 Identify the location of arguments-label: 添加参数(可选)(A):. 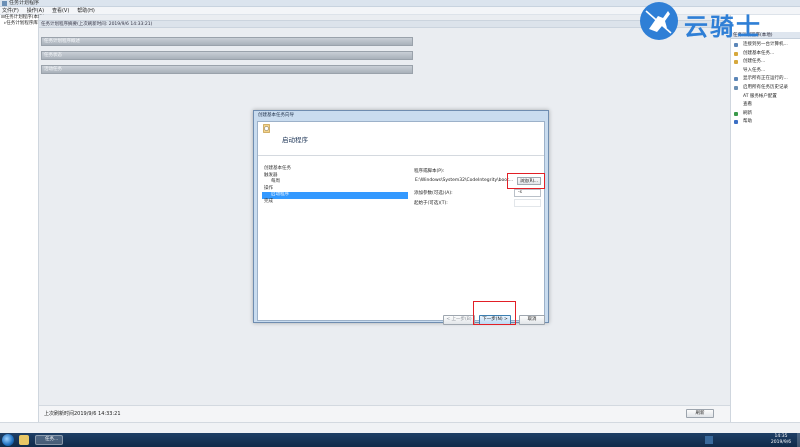
(433, 193).